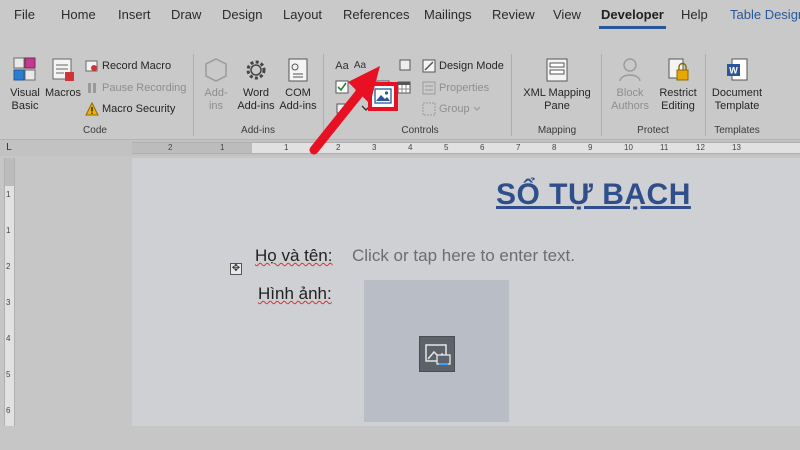  What do you see at coordinates (78, 14) in the screenshot?
I see `tab-home: Home` at bounding box center [78, 14].